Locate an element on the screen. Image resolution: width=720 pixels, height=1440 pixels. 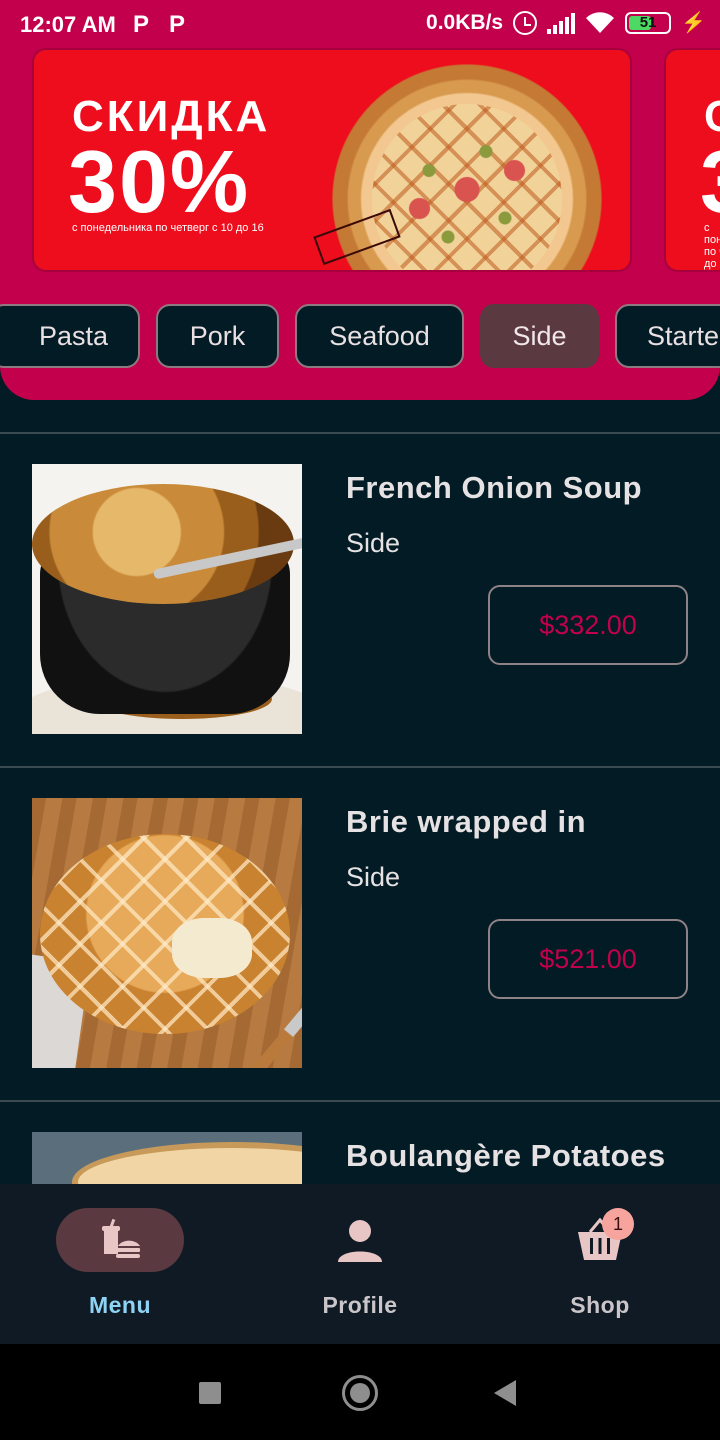
fastfood-icon is located at coordinates (121, 1238).